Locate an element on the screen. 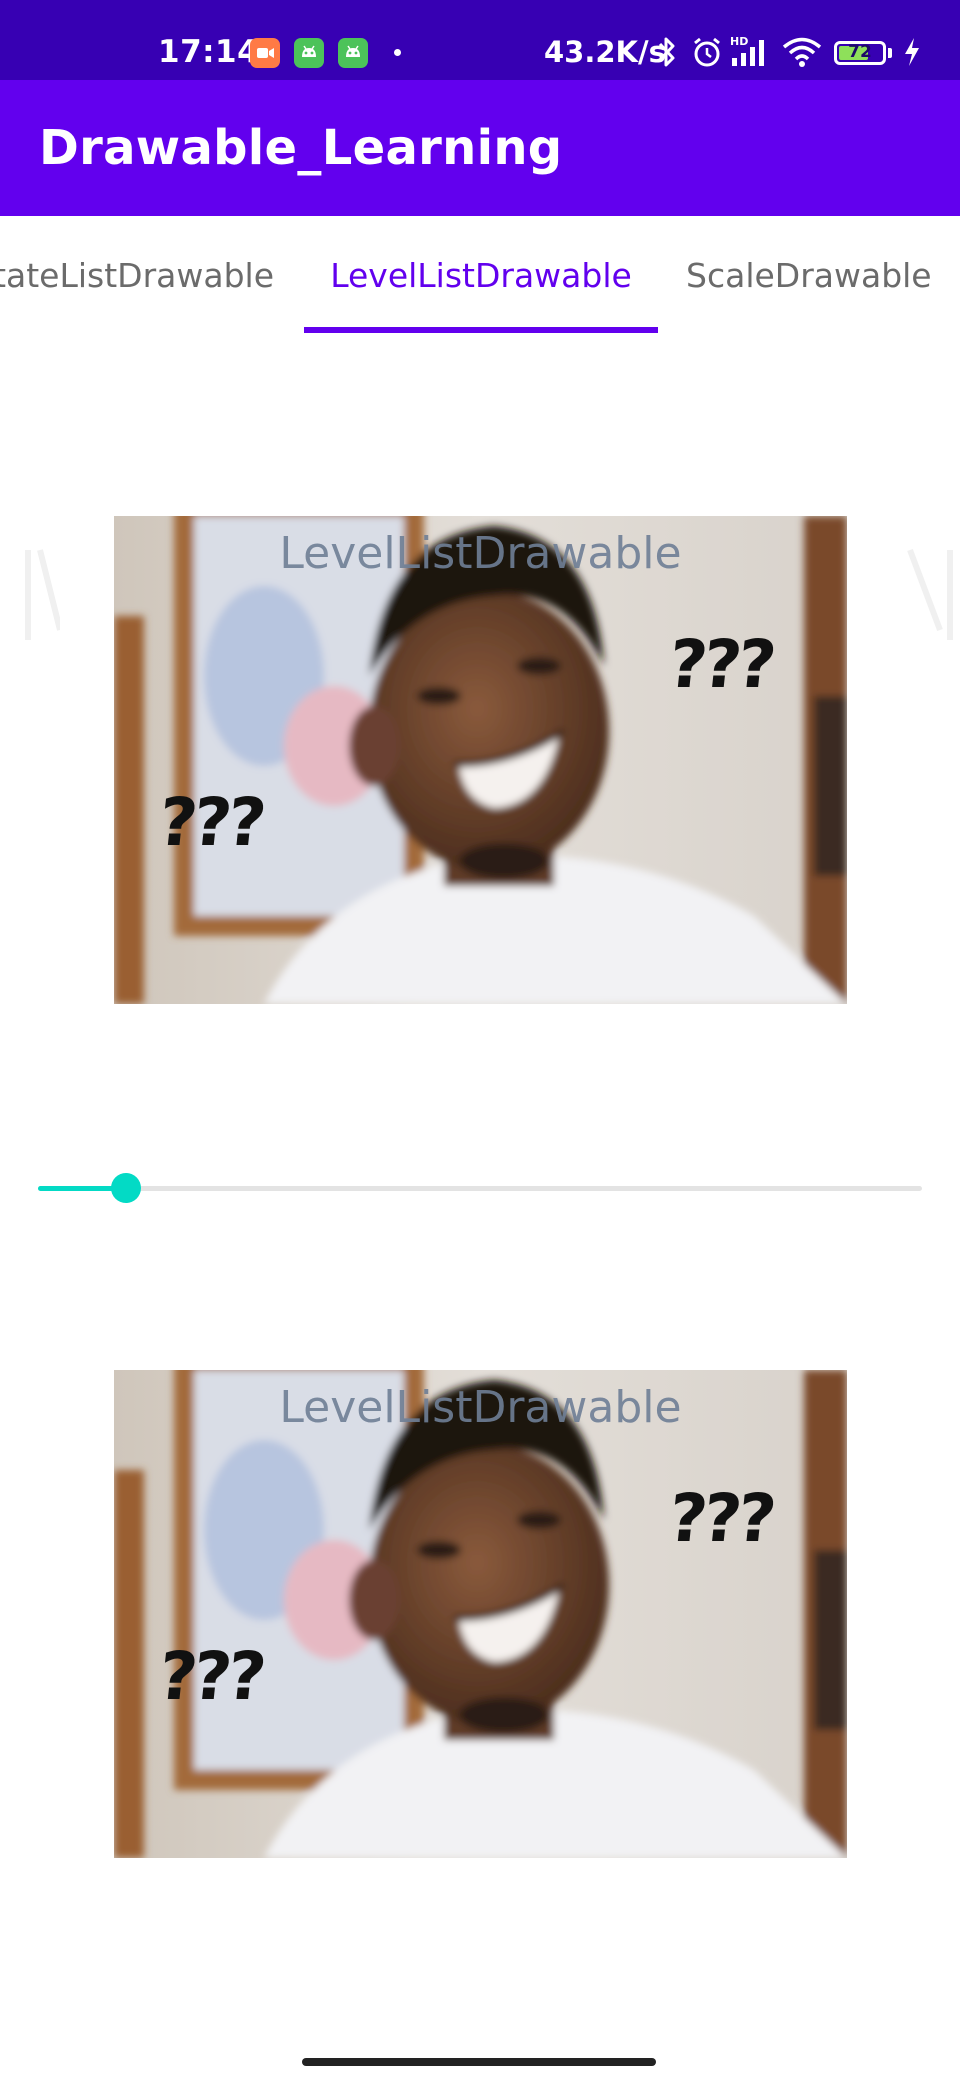  tab-indicator is located at coordinates (481, 330).